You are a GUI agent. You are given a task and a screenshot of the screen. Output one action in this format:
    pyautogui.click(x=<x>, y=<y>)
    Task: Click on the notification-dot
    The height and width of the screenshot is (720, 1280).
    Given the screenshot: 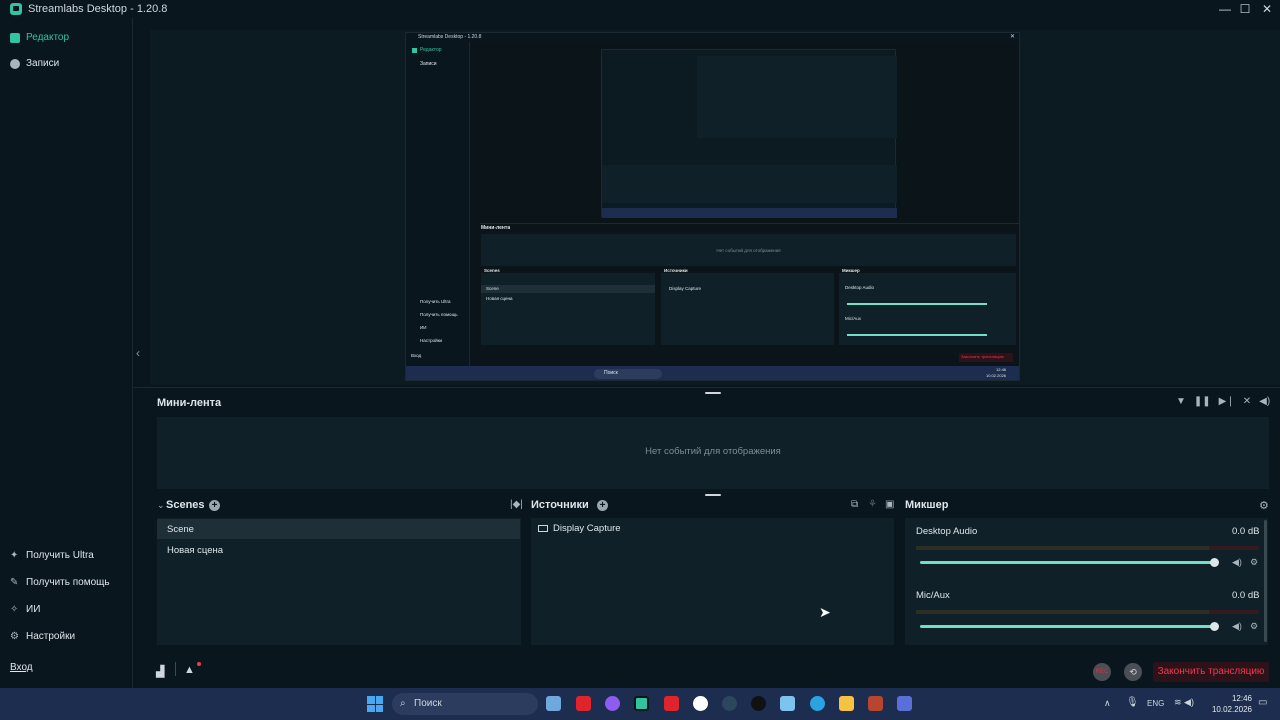 What is the action you would take?
    pyautogui.click(x=199, y=664)
    